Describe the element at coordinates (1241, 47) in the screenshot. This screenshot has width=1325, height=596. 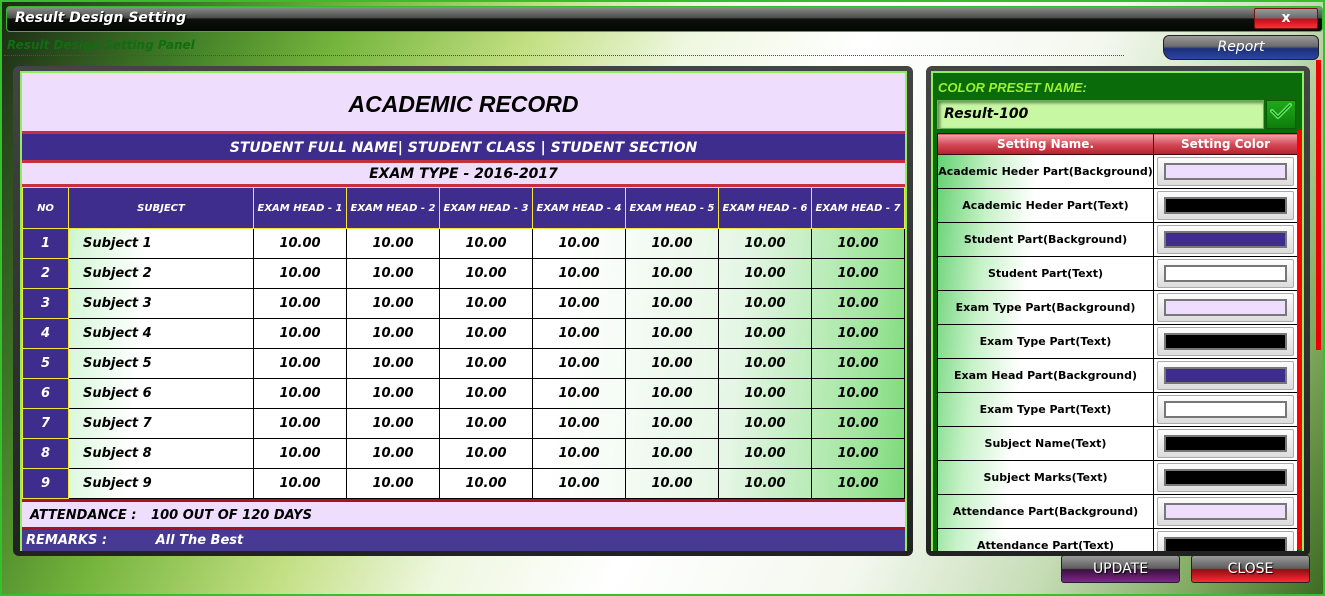
I see `report-button: Report` at that location.